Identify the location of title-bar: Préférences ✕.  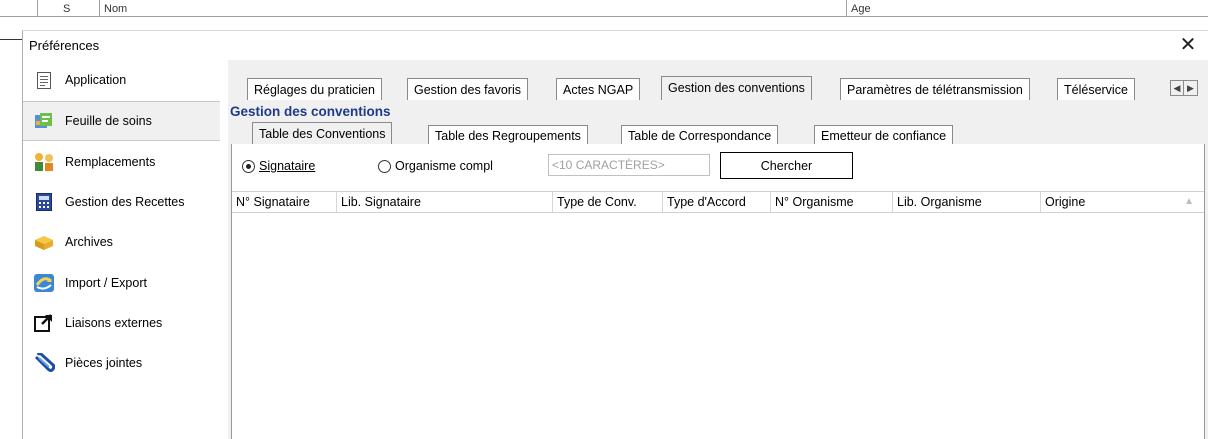
(615, 45).